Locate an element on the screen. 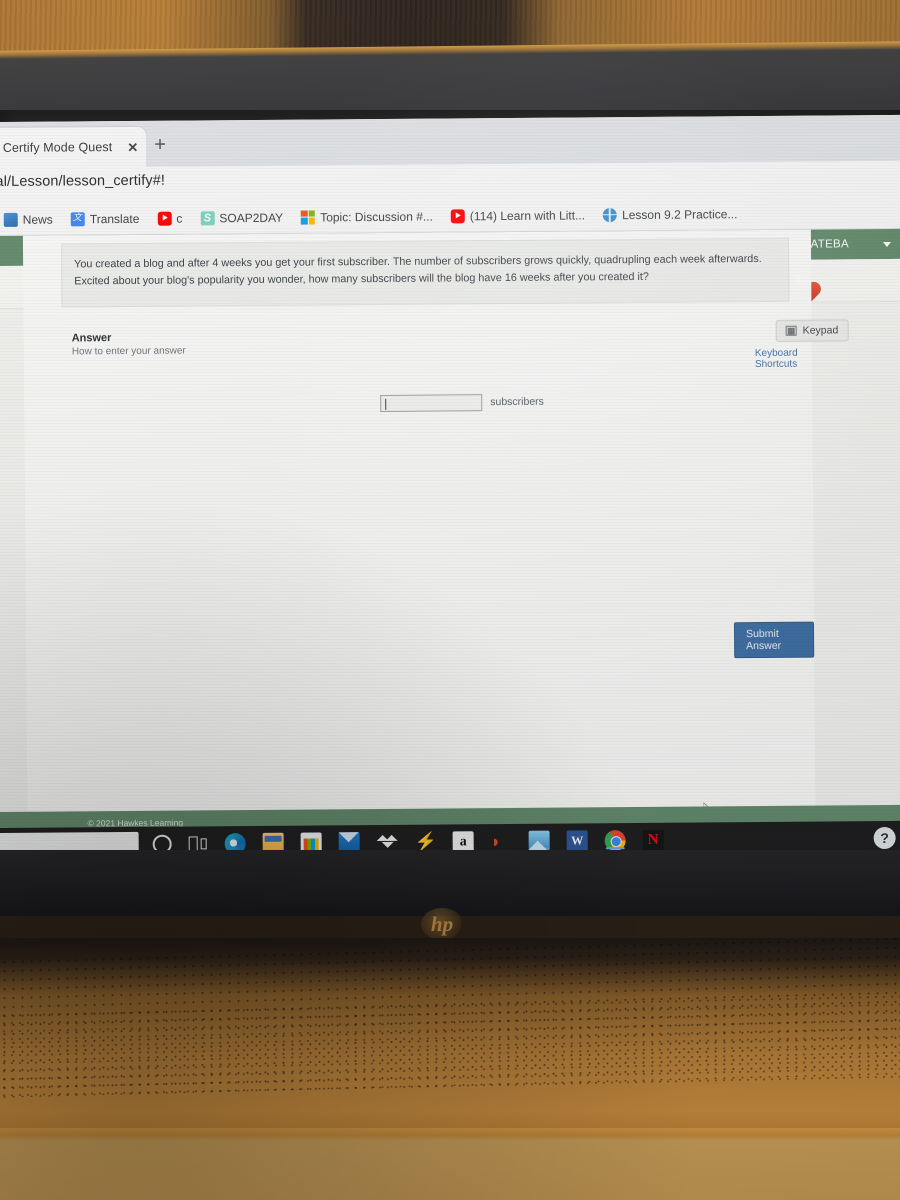 This screenshot has width=900, height=1200. netflix-icon: N is located at coordinates (653, 840).